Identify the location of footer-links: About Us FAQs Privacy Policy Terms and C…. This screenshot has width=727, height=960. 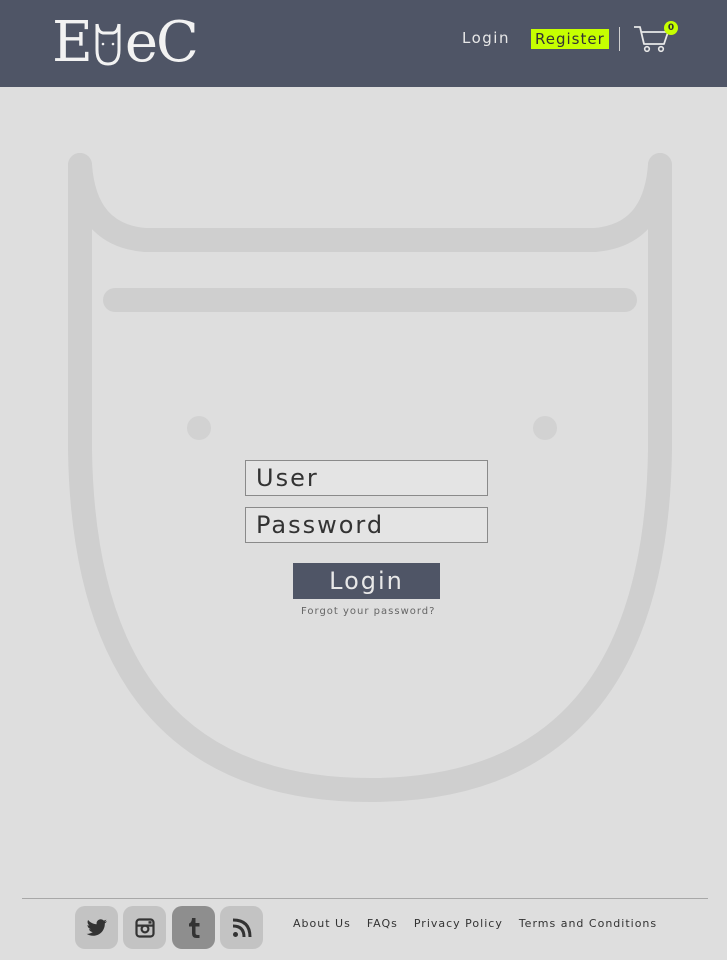
(475, 923).